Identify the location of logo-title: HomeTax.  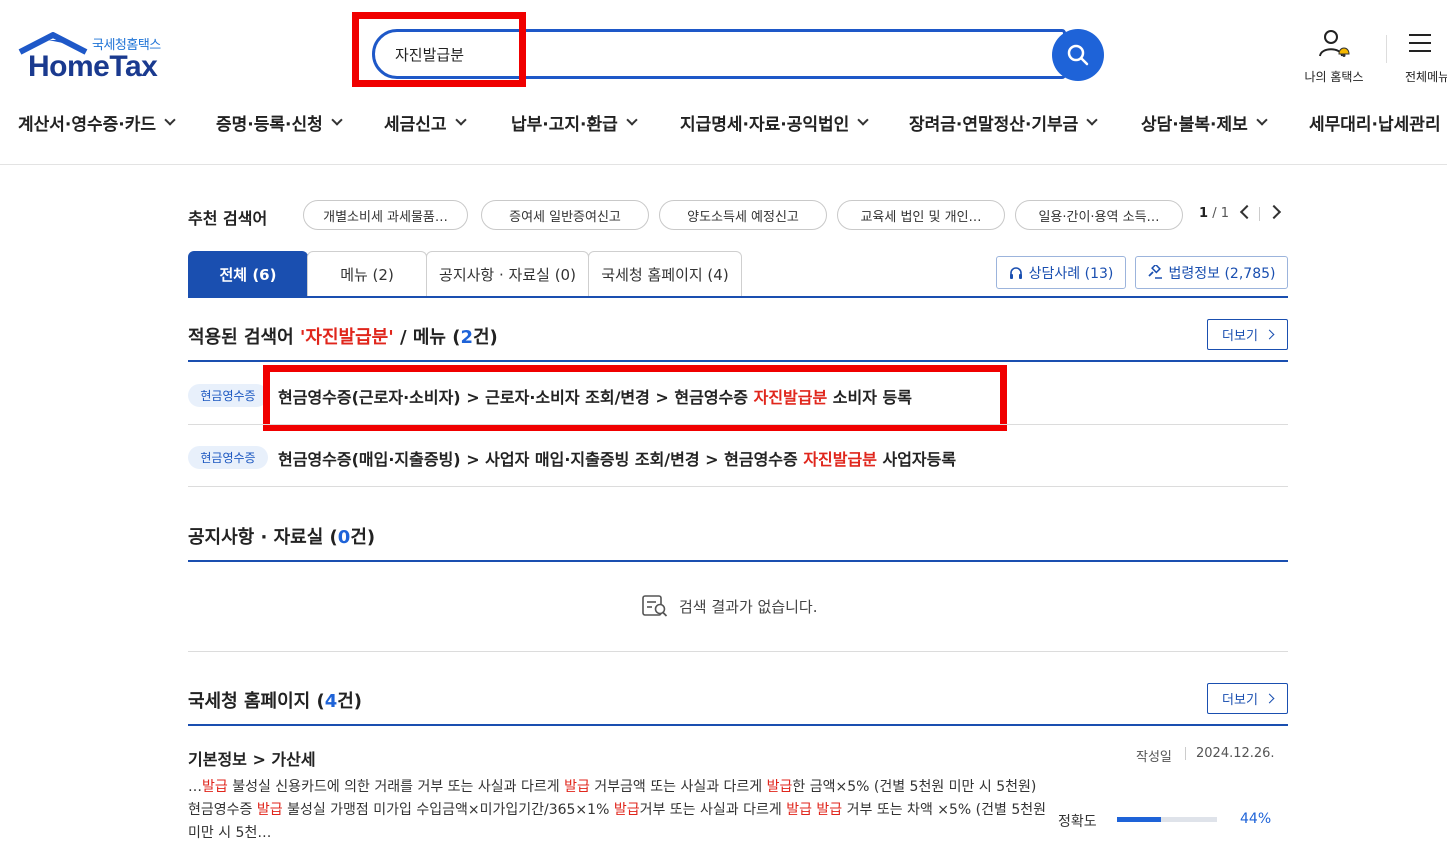
(93, 66).